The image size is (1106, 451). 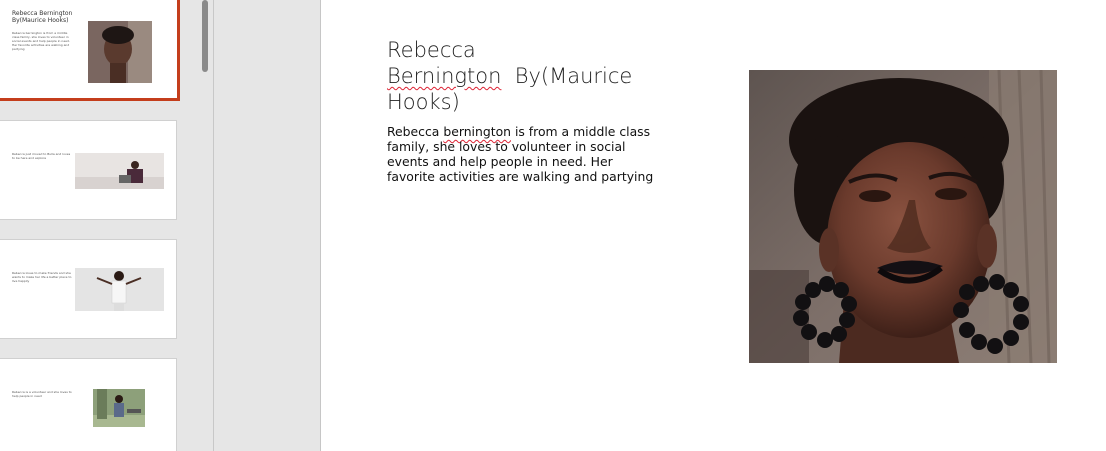 What do you see at coordinates (119, 289) in the screenshot?
I see `thumbnail-shrug-image` at bounding box center [119, 289].